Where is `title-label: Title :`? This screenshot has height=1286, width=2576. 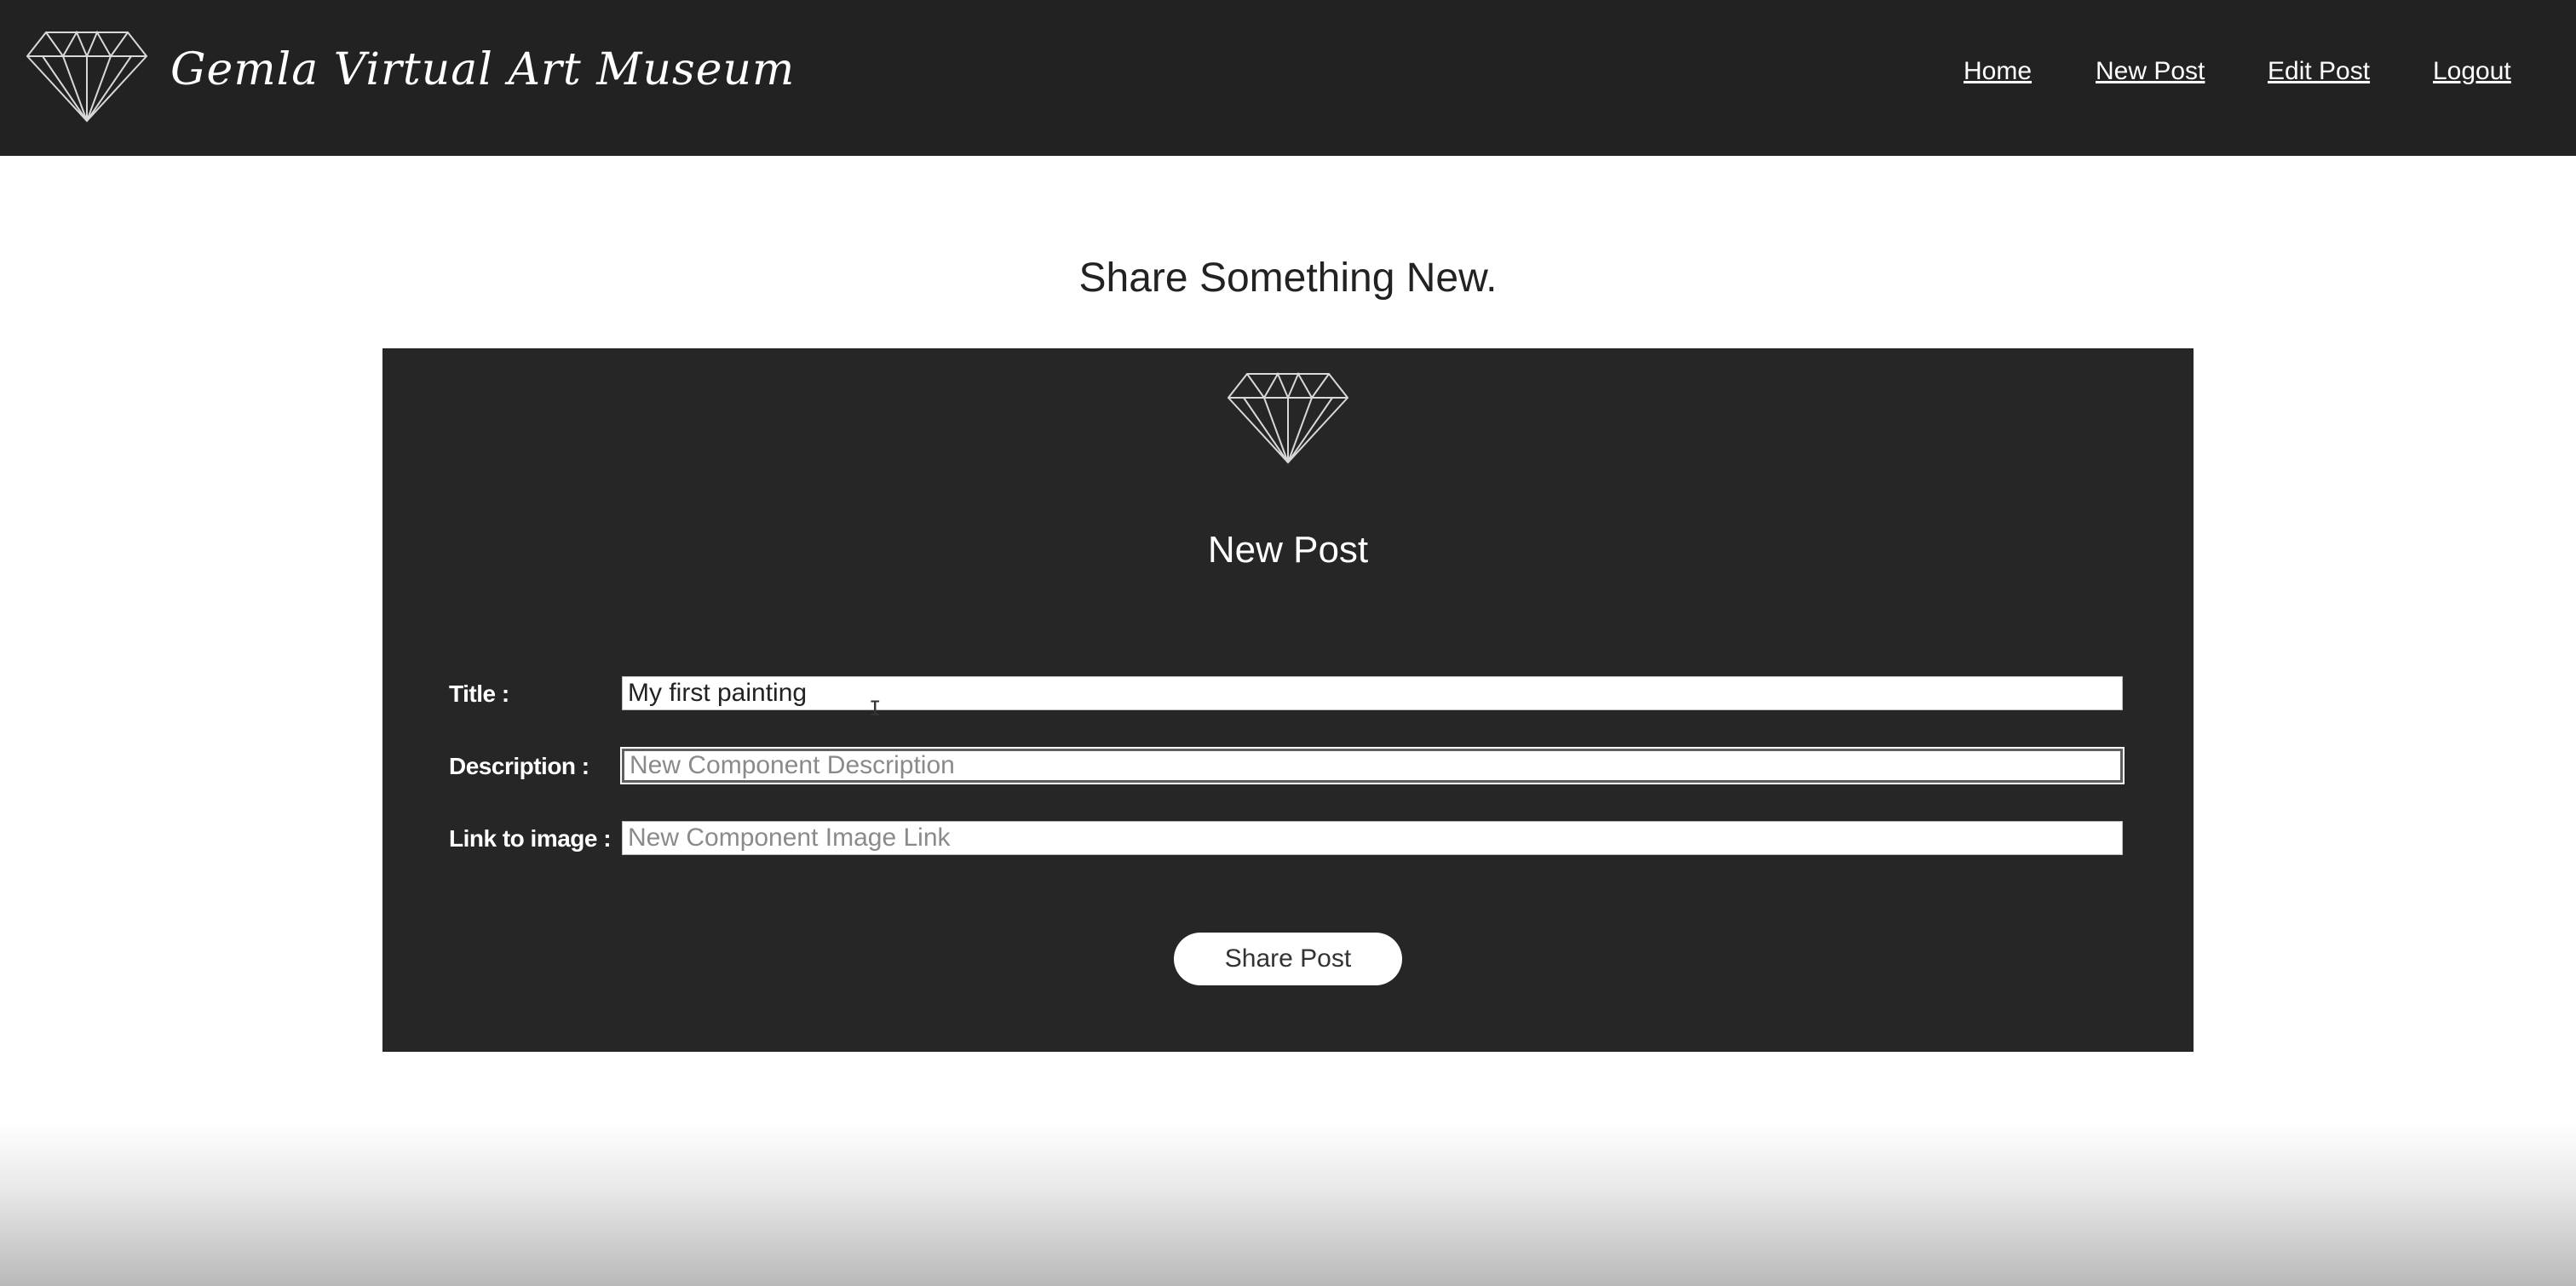 title-label: Title : is located at coordinates (479, 694).